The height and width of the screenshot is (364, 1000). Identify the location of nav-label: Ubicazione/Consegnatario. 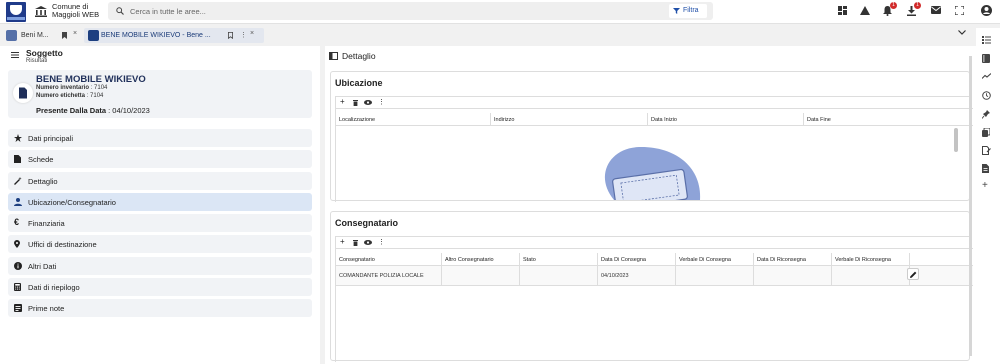
(72, 202).